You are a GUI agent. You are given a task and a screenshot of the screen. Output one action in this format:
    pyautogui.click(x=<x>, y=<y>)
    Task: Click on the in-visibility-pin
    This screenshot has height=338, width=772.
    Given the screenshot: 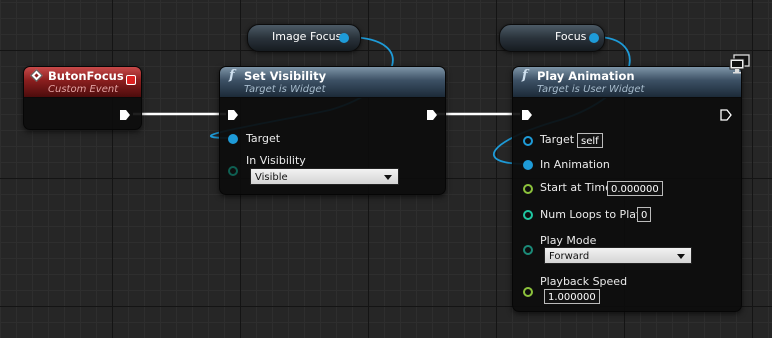 What is the action you would take?
    pyautogui.click(x=233, y=171)
    